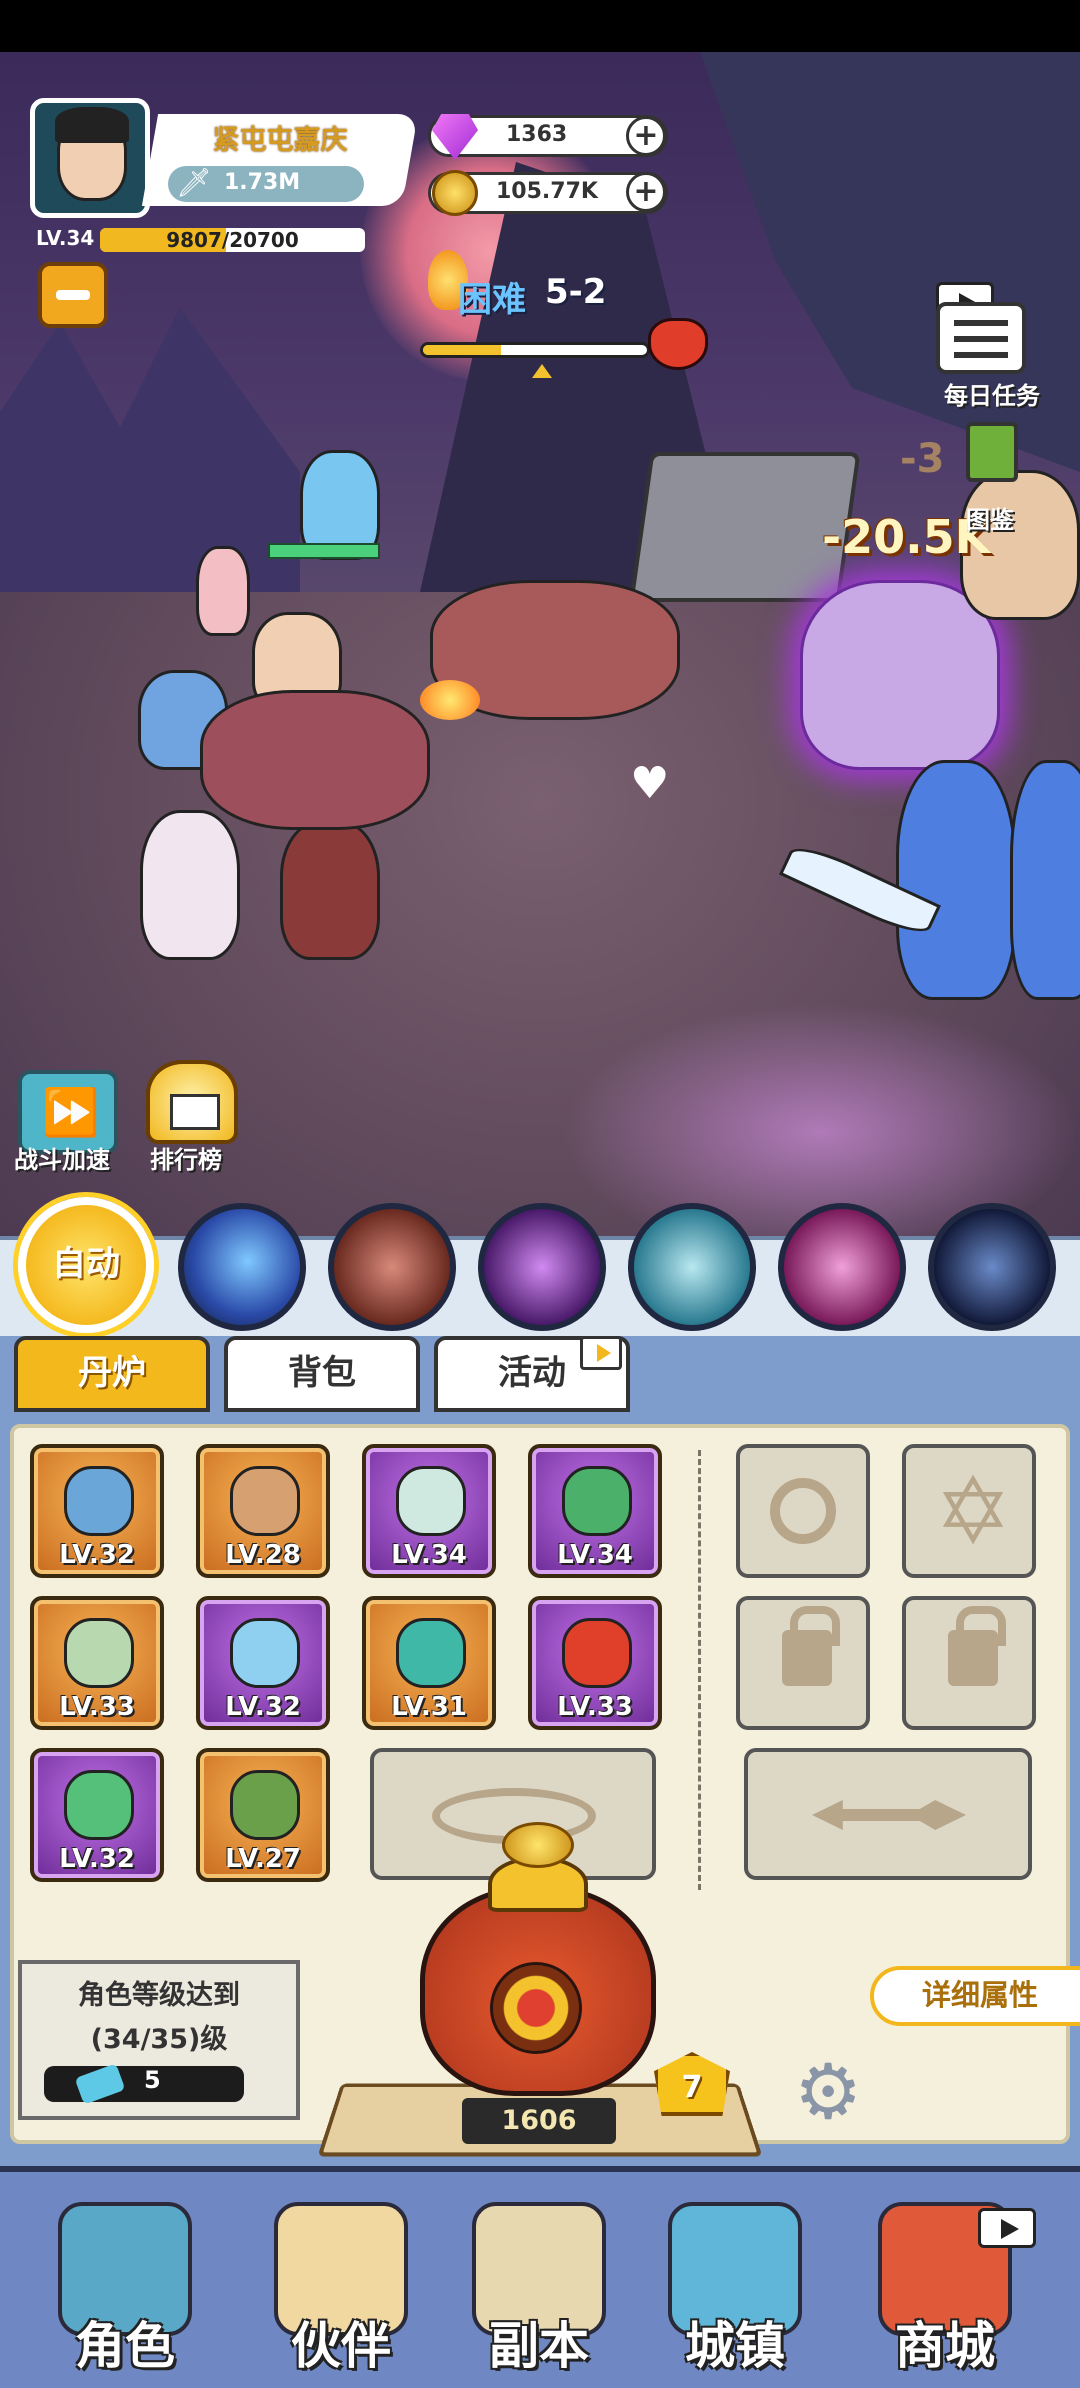 This screenshot has height=2388, width=1080. I want to click on player-level: LV.34, so click(65, 238).